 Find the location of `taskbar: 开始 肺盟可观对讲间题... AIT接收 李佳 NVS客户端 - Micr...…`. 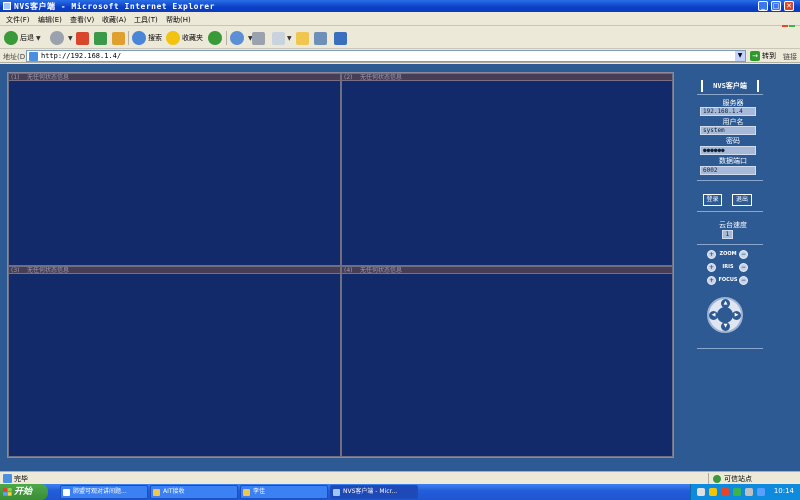

taskbar: 开始 肺盟可观对讲间题... AIT接收 李佳 NVS客户端 - Micr...… is located at coordinates (400, 492).